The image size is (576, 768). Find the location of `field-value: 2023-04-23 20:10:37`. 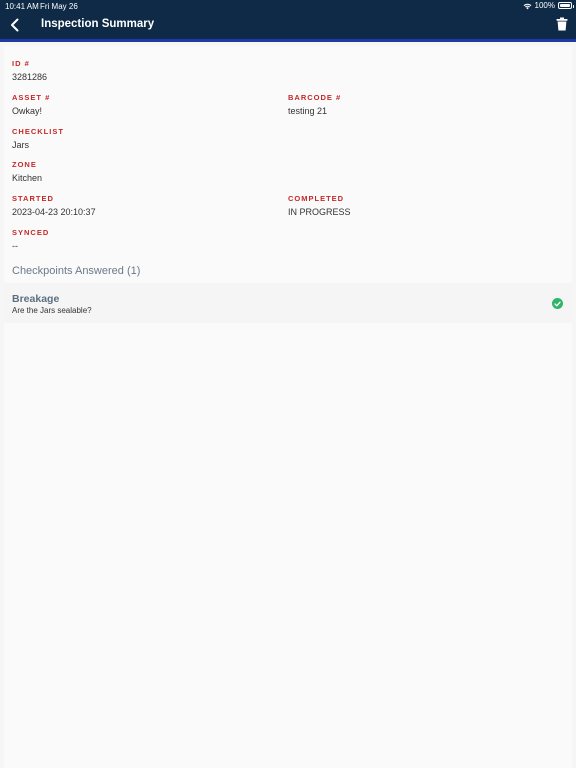

field-value: 2023-04-23 20:10:37 is located at coordinates (54, 212).